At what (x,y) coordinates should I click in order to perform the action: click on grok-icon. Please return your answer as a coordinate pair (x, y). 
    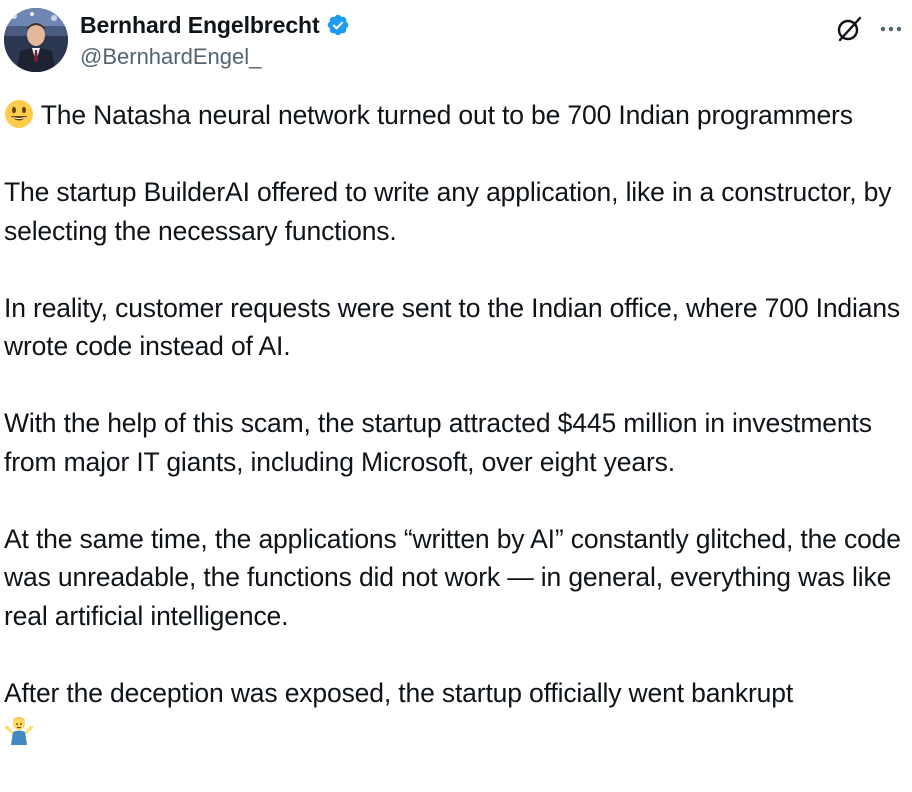
    Looking at the image, I should click on (849, 29).